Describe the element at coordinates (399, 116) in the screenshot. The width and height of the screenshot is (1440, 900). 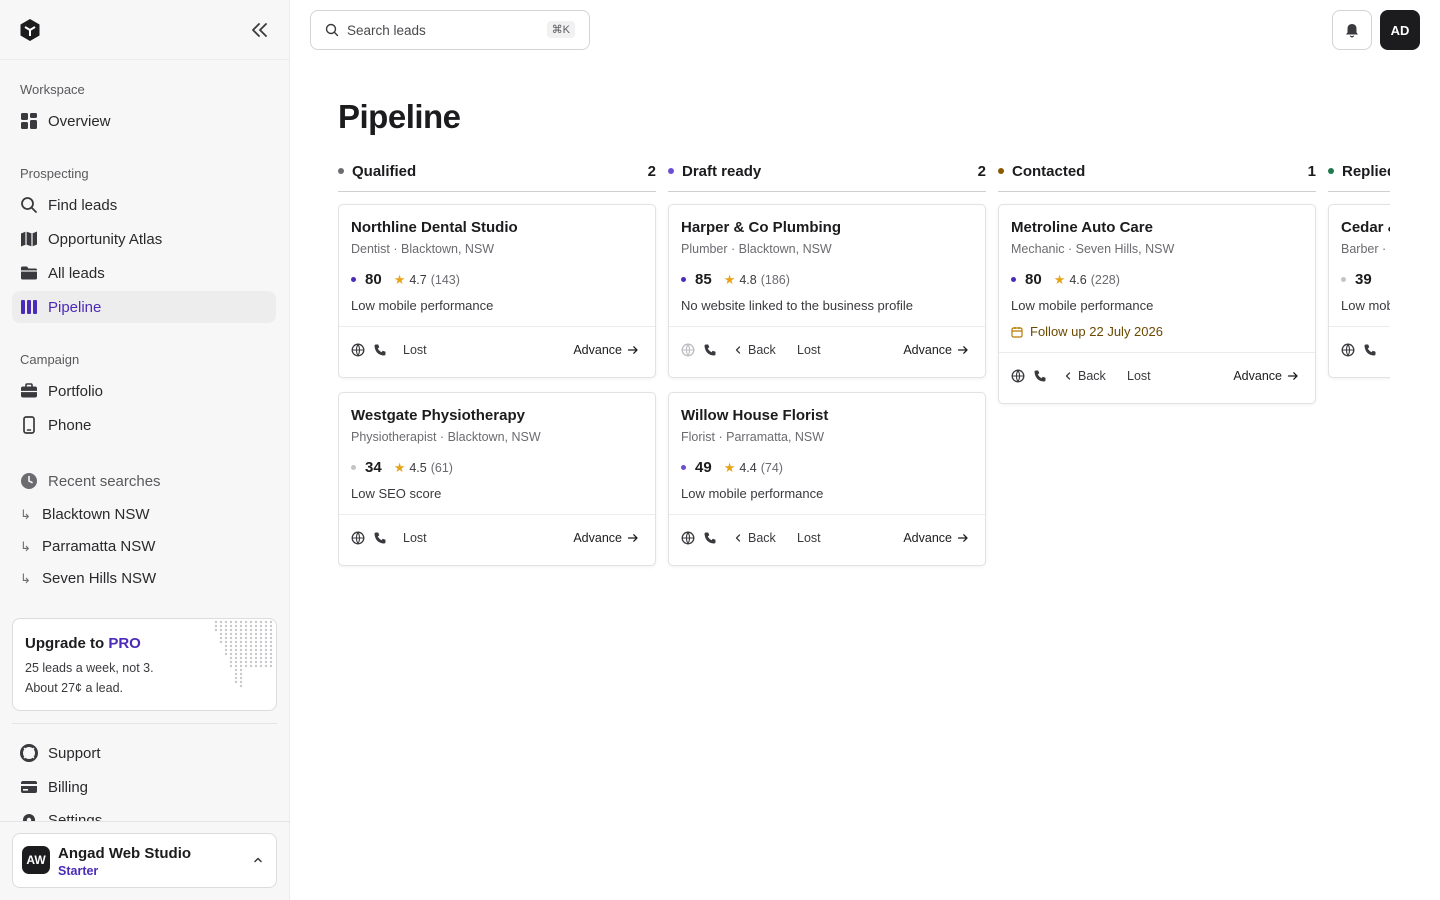
I see `page-title: Pipeline` at that location.